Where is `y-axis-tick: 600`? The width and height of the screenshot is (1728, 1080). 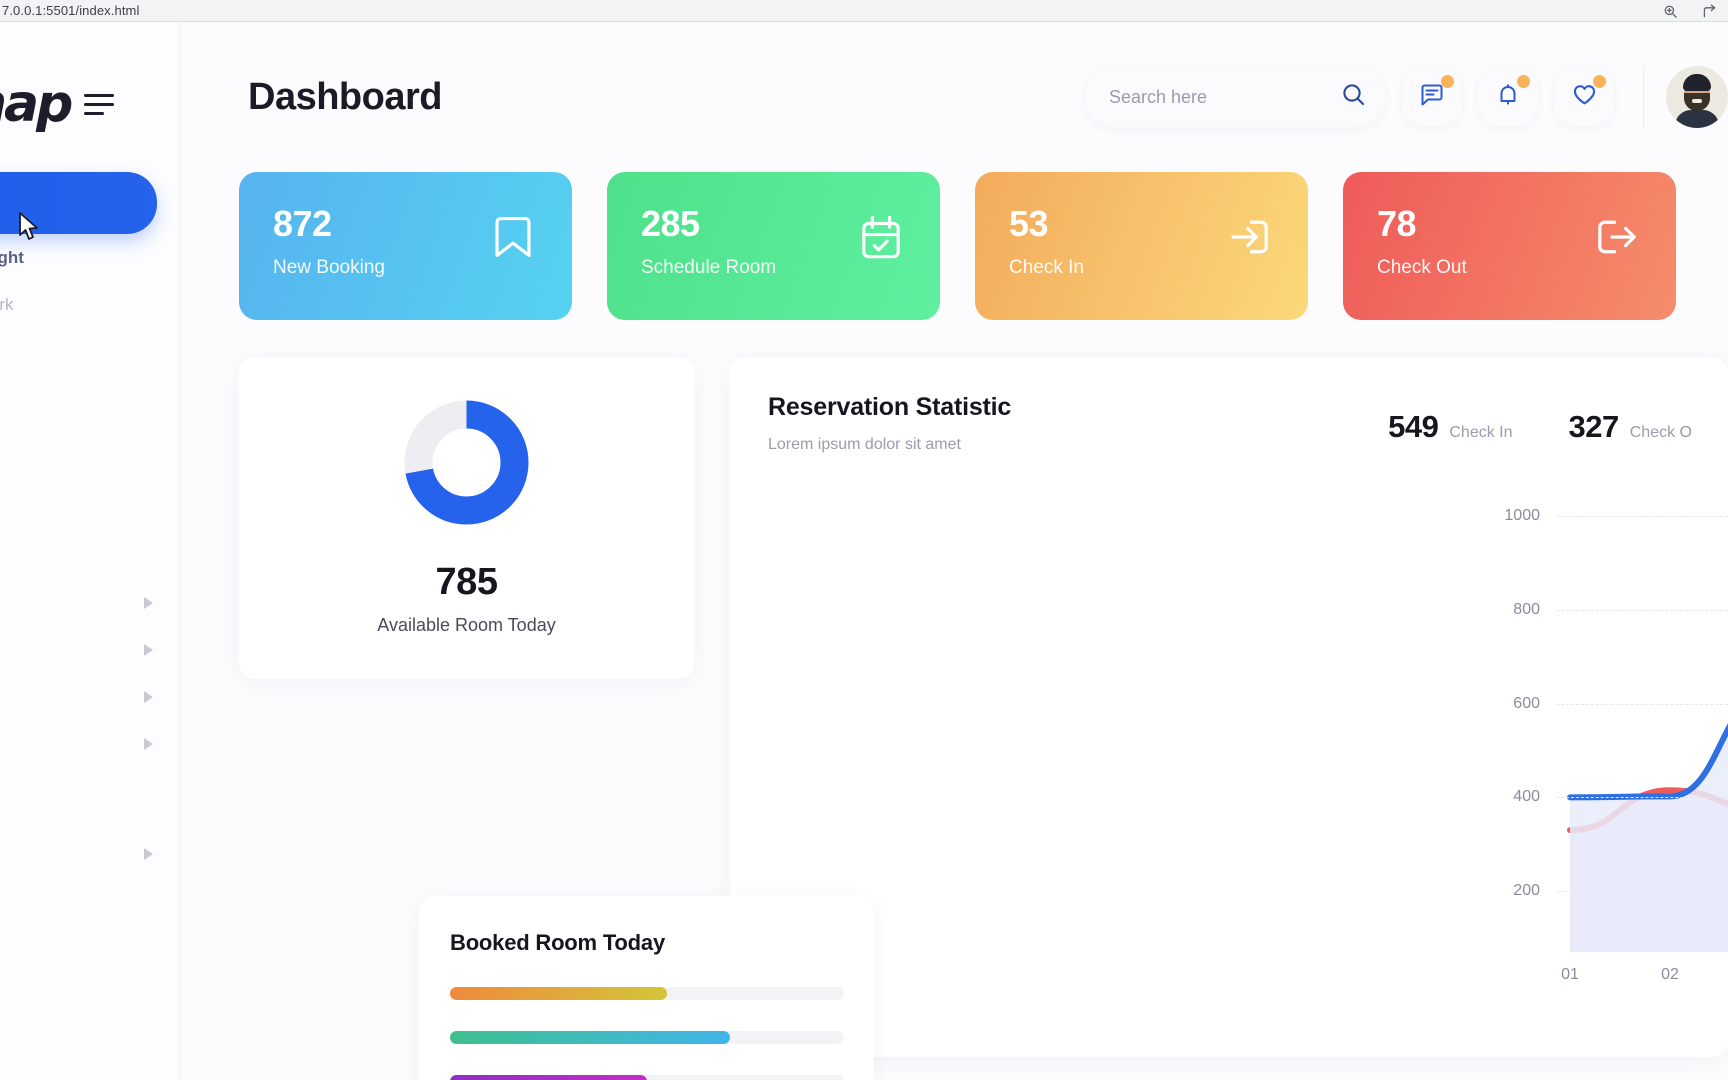 y-axis-tick: 600 is located at coordinates (1526, 703).